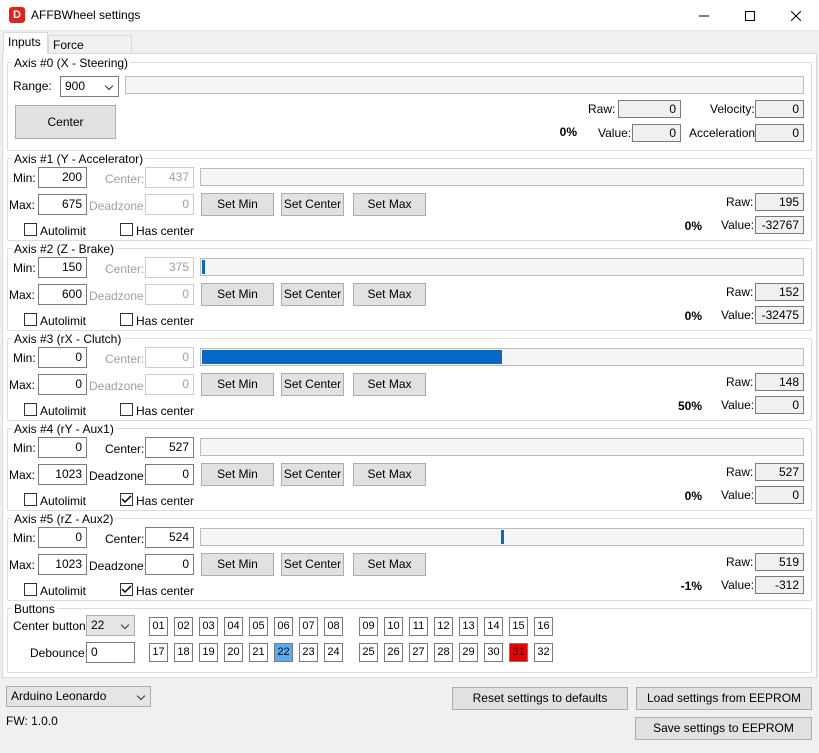 The image size is (819, 753). What do you see at coordinates (90, 50) in the screenshot?
I see `tab-force-feedback: Force Feedback` at bounding box center [90, 50].